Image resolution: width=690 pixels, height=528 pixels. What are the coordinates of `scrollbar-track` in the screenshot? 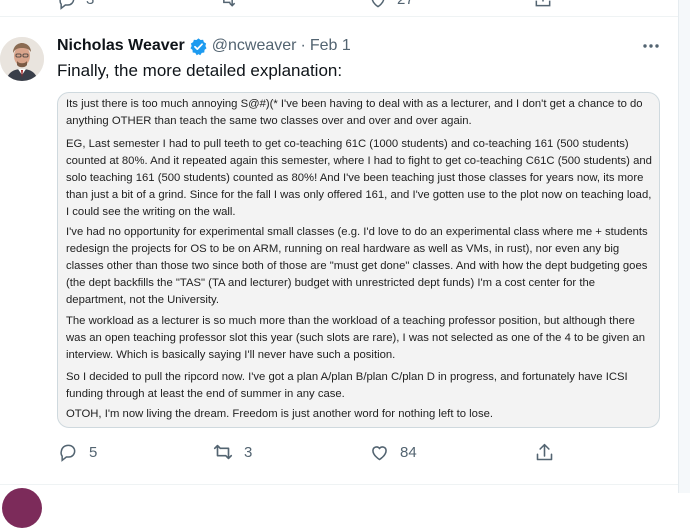 It's located at (684, 246).